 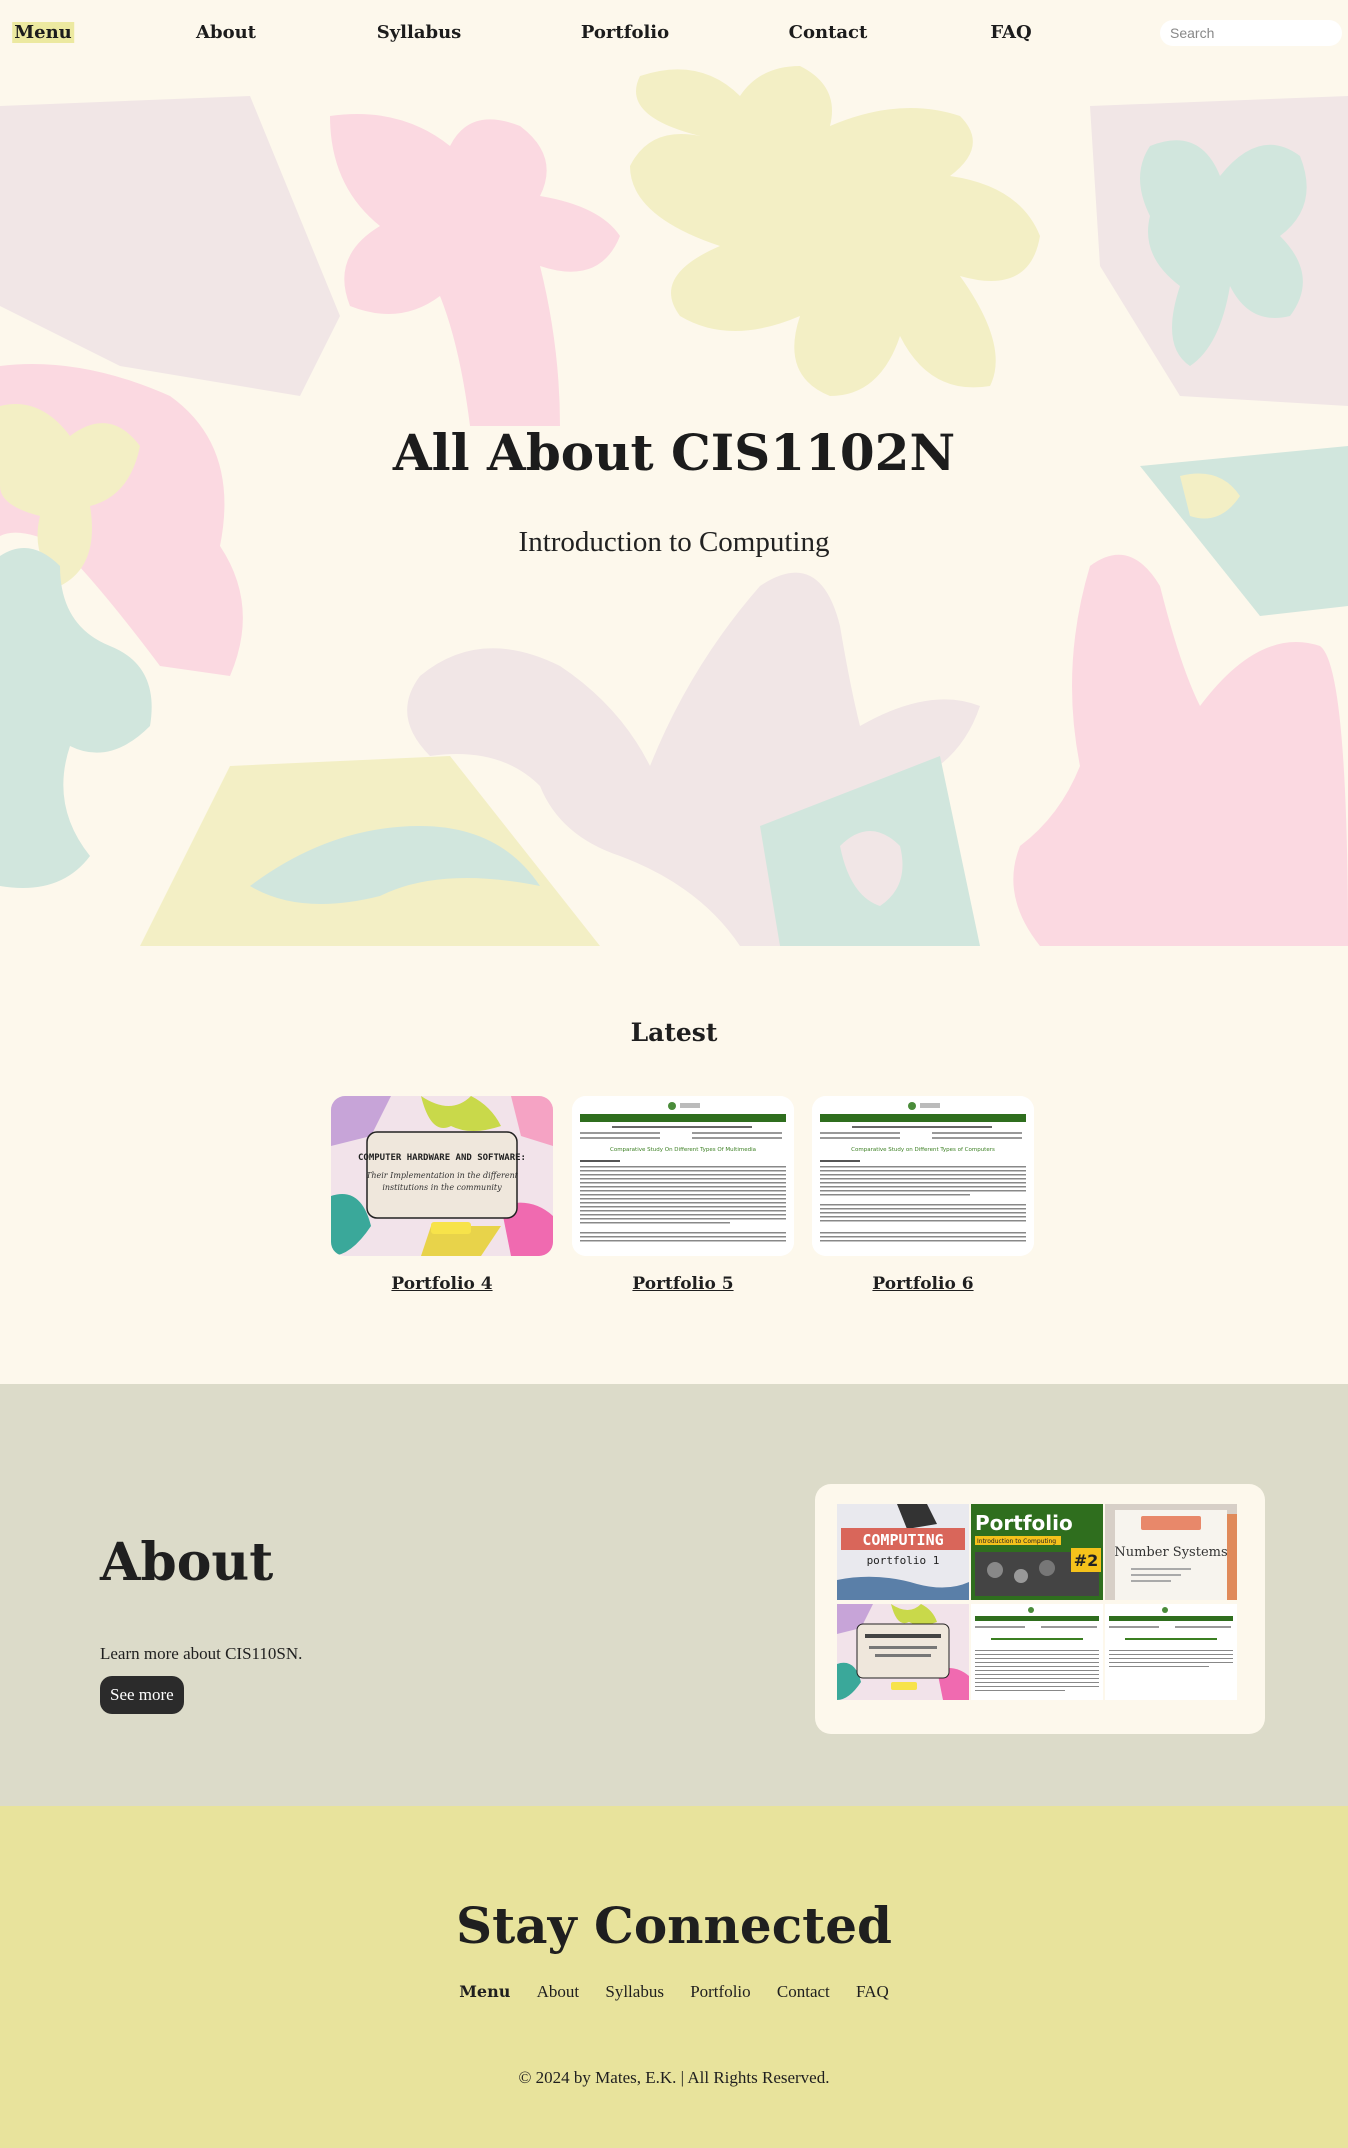 I want to click on gallery-portfolio-number: #2, so click(x=1086, y=1560).